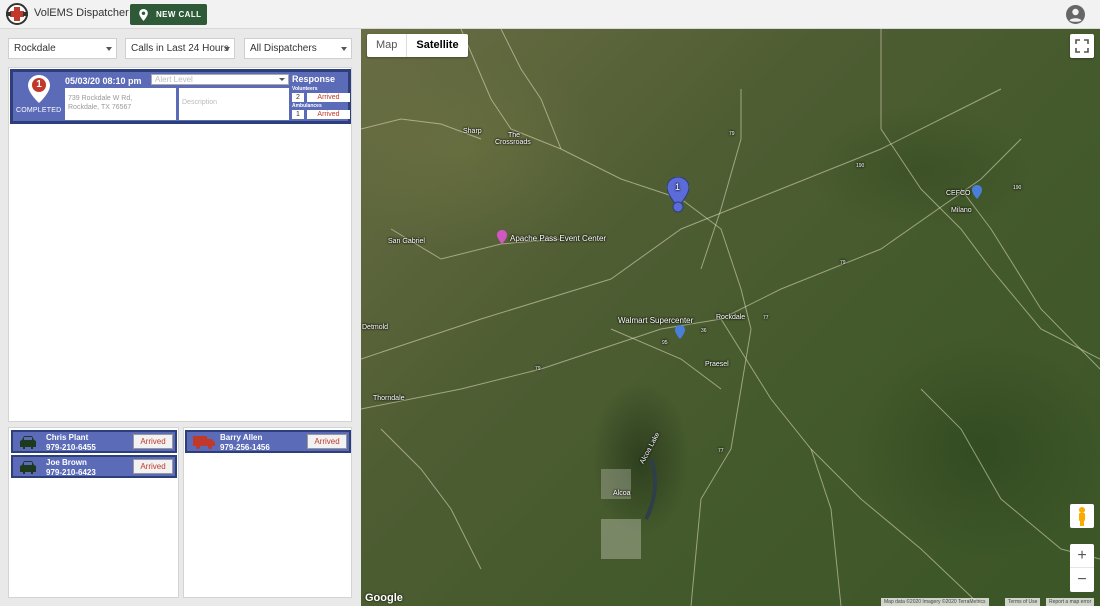 The image size is (1100, 606). I want to click on volunteer-card: Chris Plant 979-210-6455 Arrived, so click(94, 441).